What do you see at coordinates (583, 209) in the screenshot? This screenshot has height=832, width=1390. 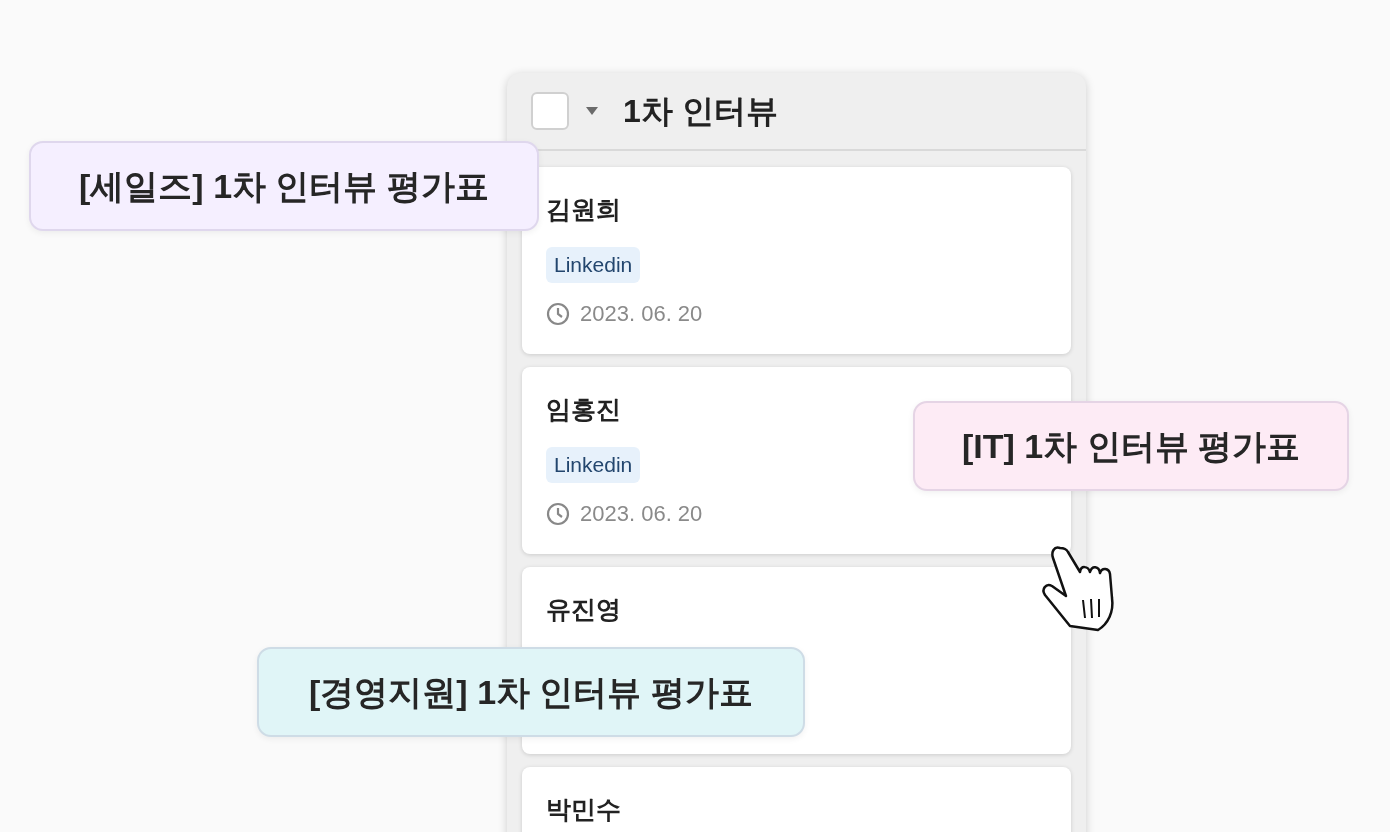 I see `candidate-name: 김원희` at bounding box center [583, 209].